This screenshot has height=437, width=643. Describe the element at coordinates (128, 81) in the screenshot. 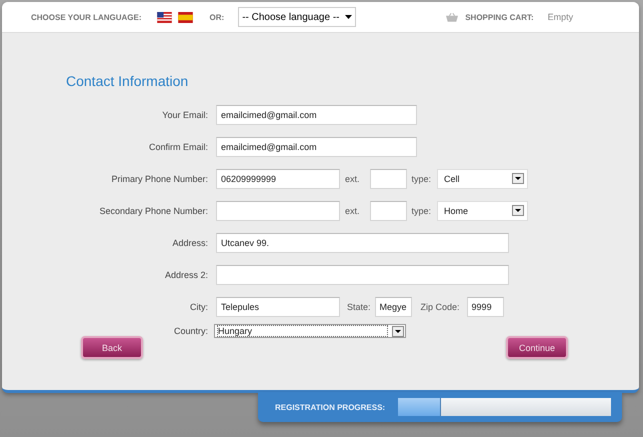

I see `section-title: Contact Information` at that location.